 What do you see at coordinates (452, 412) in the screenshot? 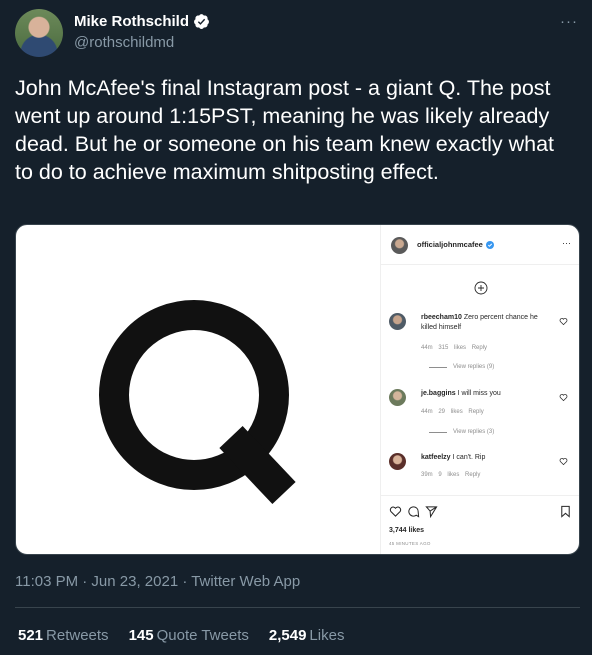
I see `comment-meta: 44m 29 likes Reply` at bounding box center [452, 412].